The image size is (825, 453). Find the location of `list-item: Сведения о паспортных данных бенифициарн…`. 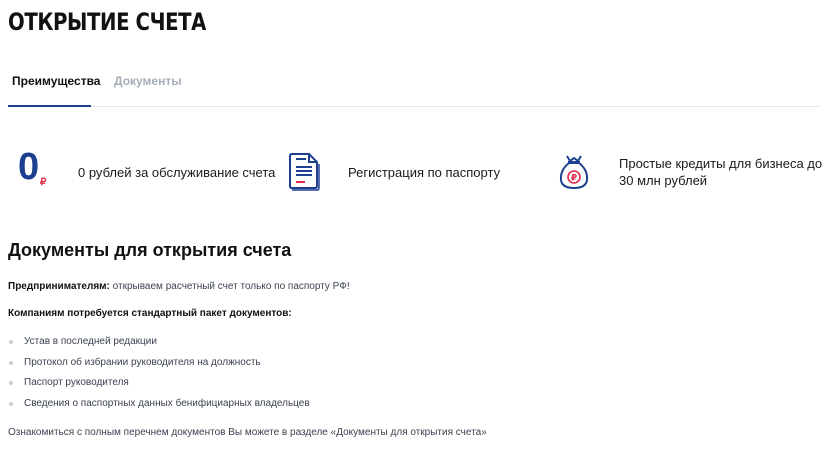

list-item: Сведения о паспортных данных бенифициарн… is located at coordinates (159, 408).